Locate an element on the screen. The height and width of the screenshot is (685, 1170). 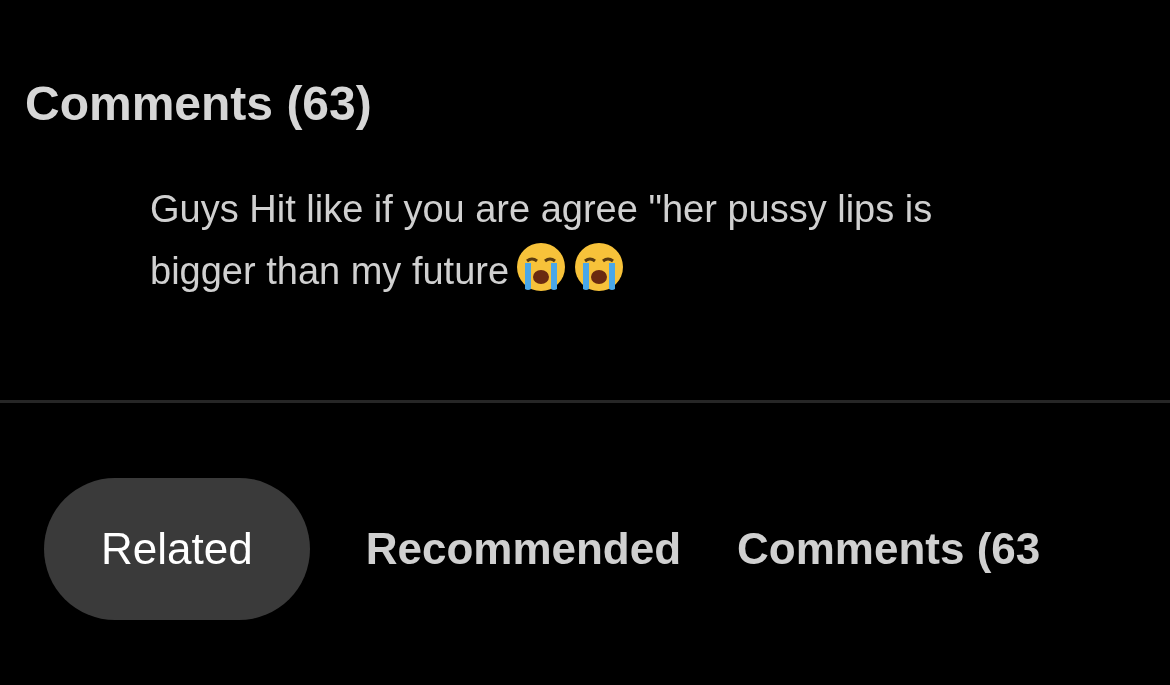
comment-text: bigger than my future is located at coordinates (330, 271).